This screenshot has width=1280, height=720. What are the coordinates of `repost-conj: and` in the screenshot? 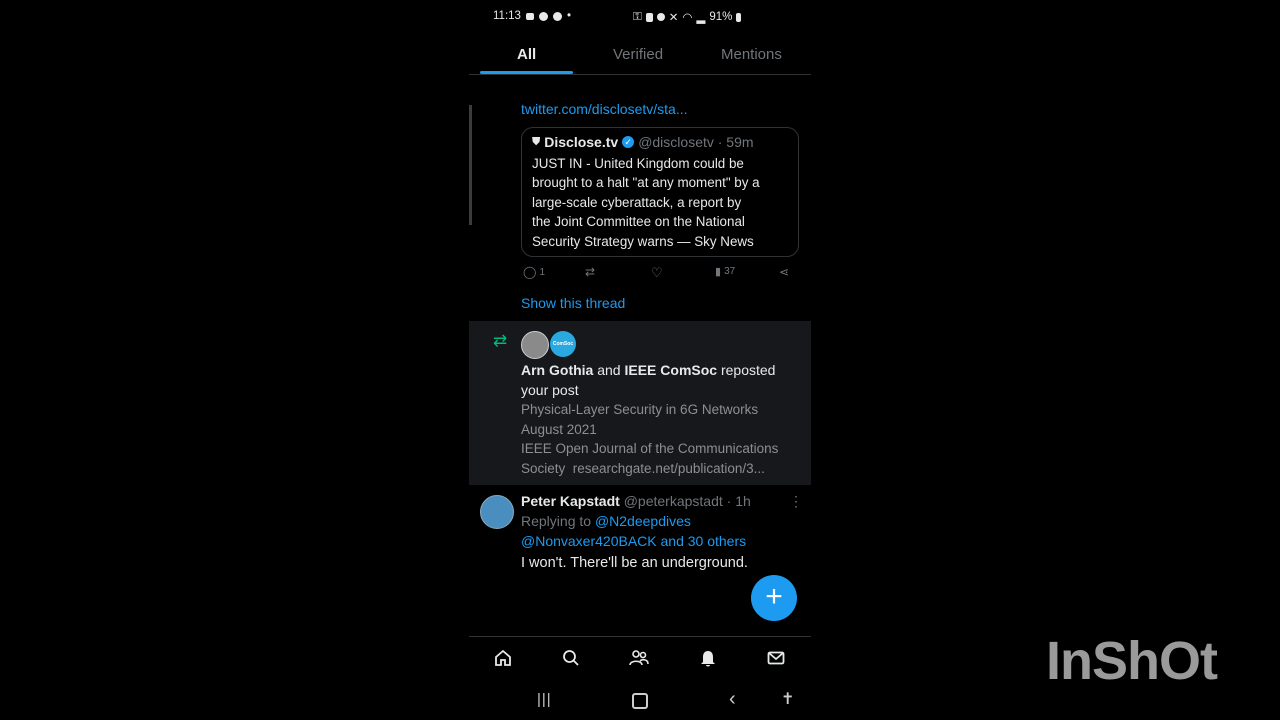 It's located at (609, 370).